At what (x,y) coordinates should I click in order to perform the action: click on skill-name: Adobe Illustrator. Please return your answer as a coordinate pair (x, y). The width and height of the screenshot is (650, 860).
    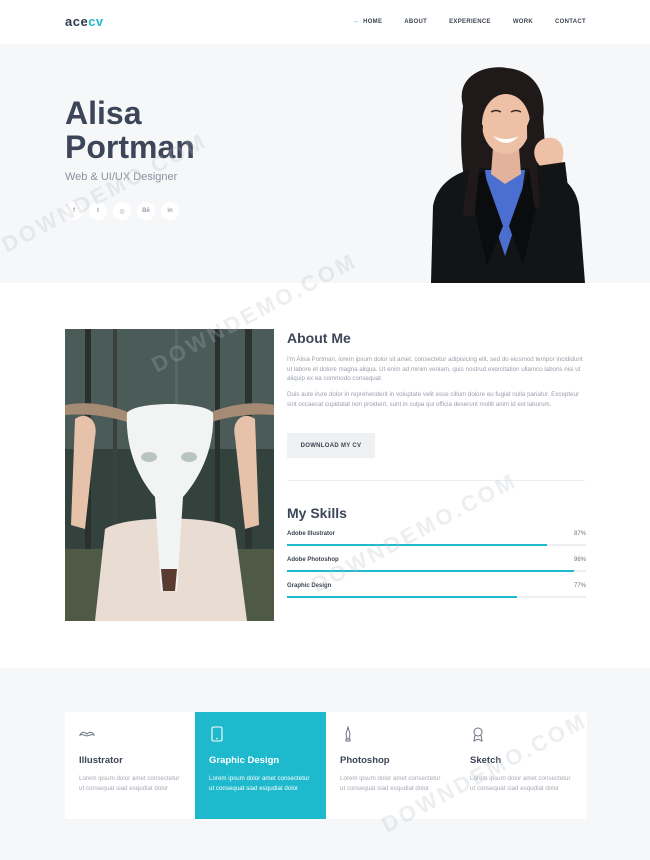
    Looking at the image, I should click on (311, 534).